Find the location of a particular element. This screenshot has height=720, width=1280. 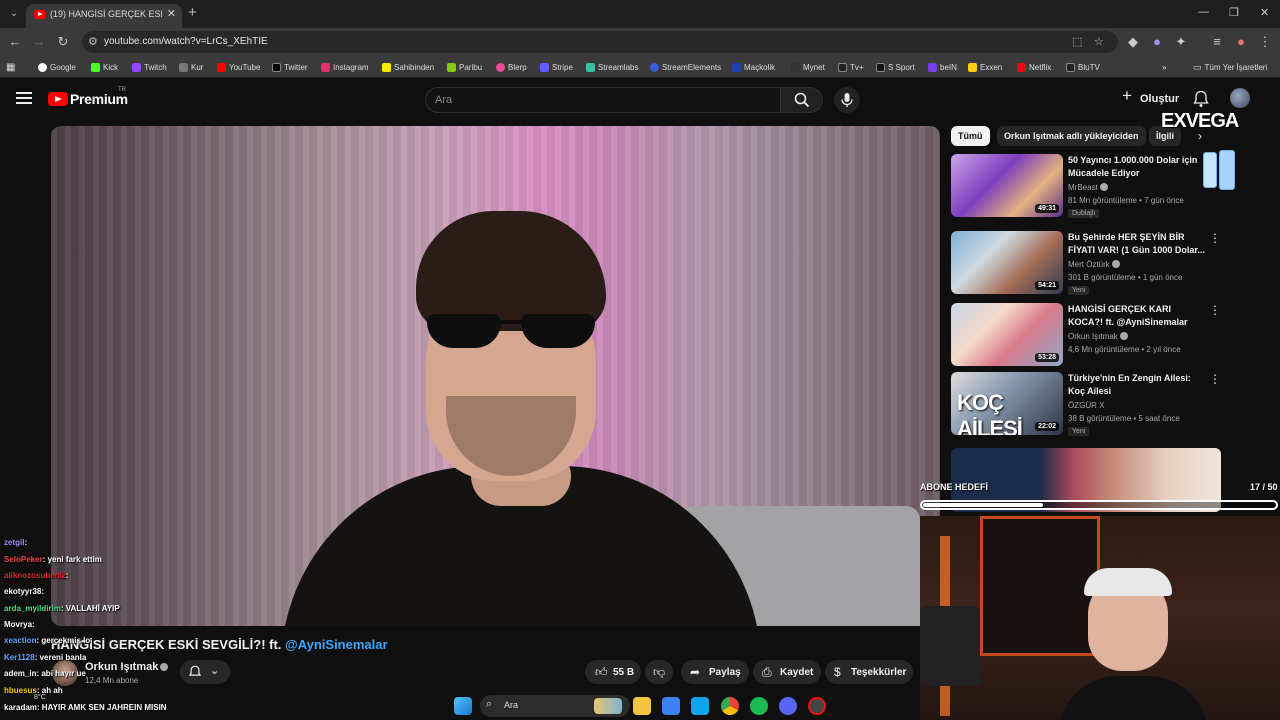

bookmark-star-icon: ☆ is located at coordinates (1099, 41).